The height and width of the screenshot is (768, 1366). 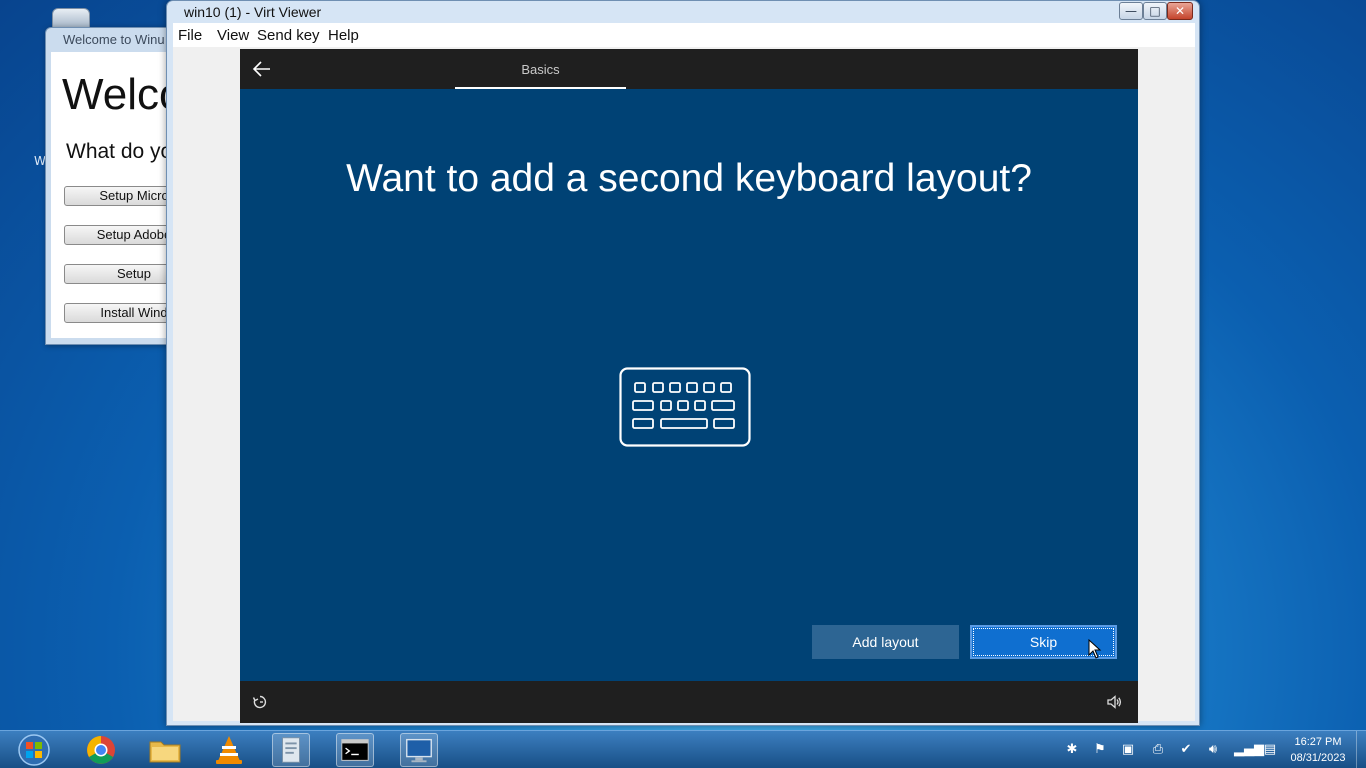 I want to click on tab-basics: Basics, so click(x=540, y=69).